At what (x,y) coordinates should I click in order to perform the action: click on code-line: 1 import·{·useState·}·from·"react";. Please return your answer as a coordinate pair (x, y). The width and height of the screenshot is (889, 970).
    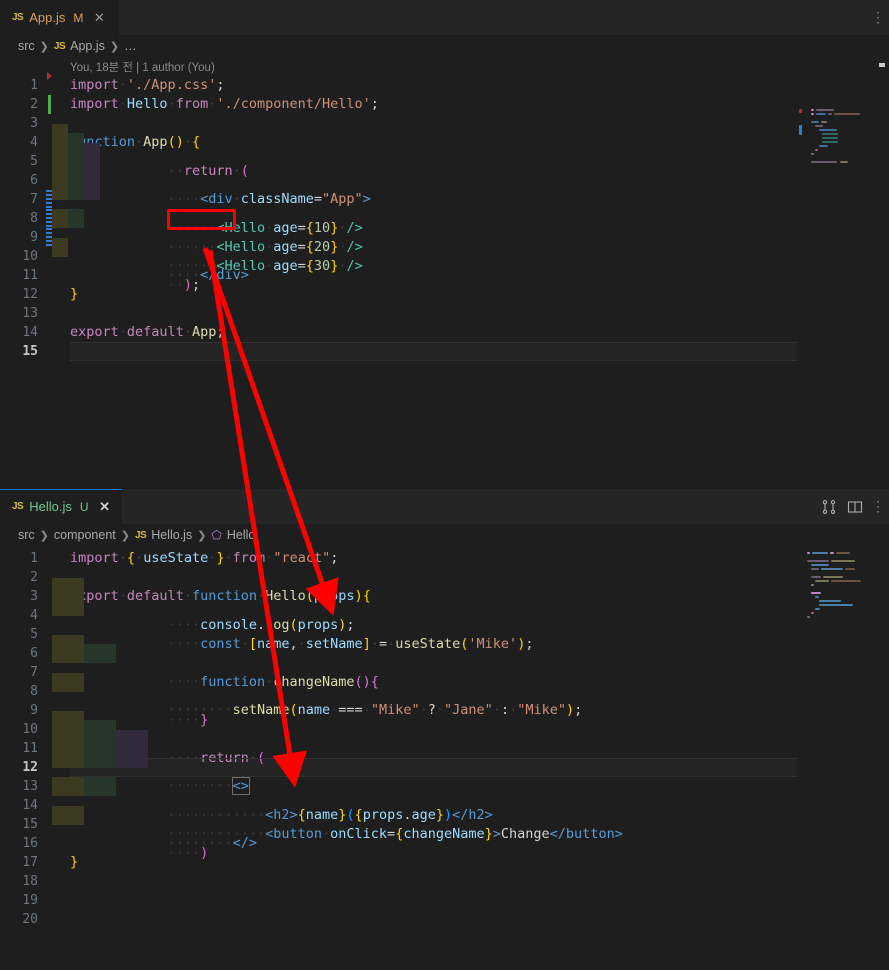
    Looking at the image, I should click on (444, 558).